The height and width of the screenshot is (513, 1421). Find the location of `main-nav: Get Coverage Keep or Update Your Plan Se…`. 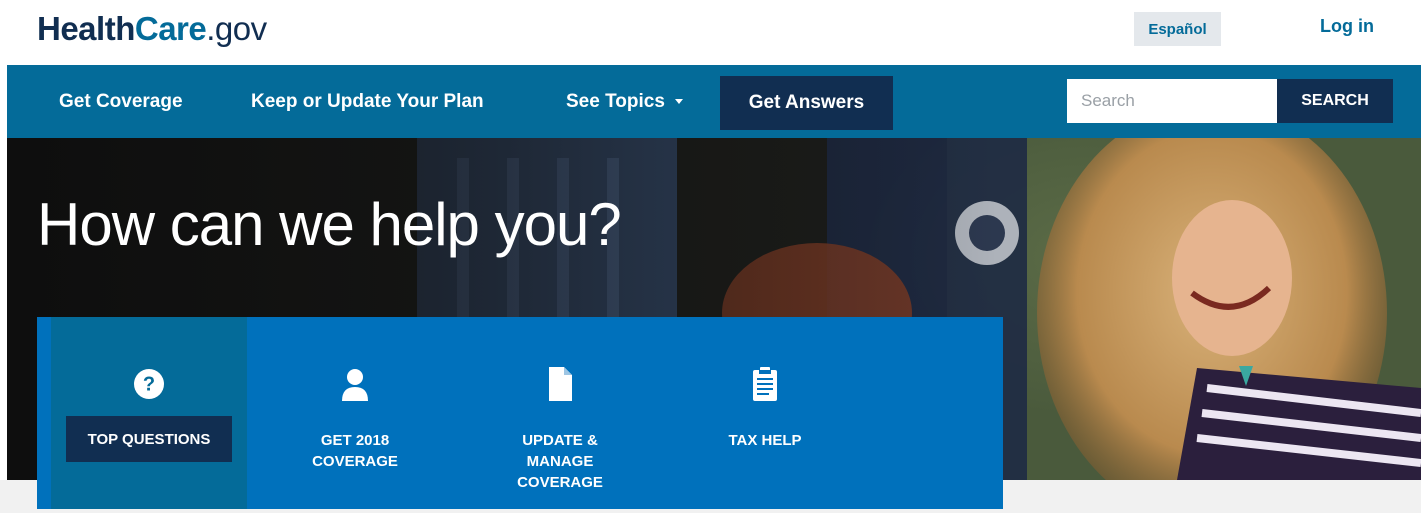

main-nav: Get Coverage Keep or Update Your Plan Se… is located at coordinates (714, 101).